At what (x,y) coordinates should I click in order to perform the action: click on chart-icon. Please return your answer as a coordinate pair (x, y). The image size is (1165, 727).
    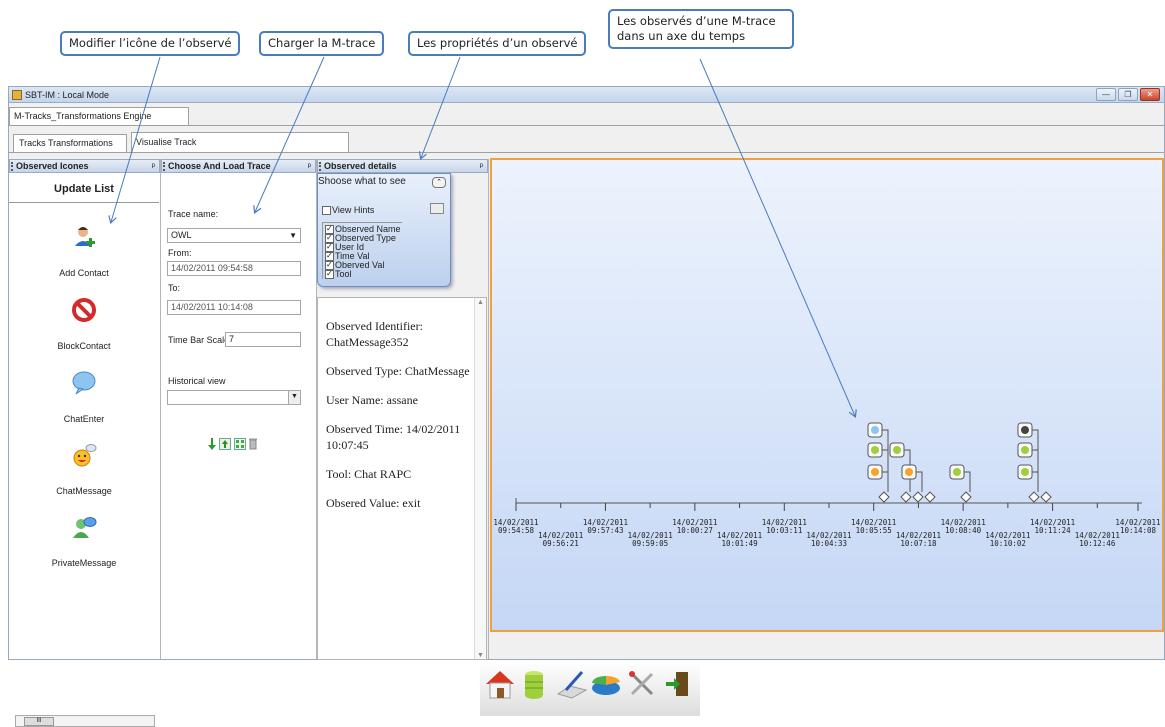
    Looking at the image, I should click on (606, 684).